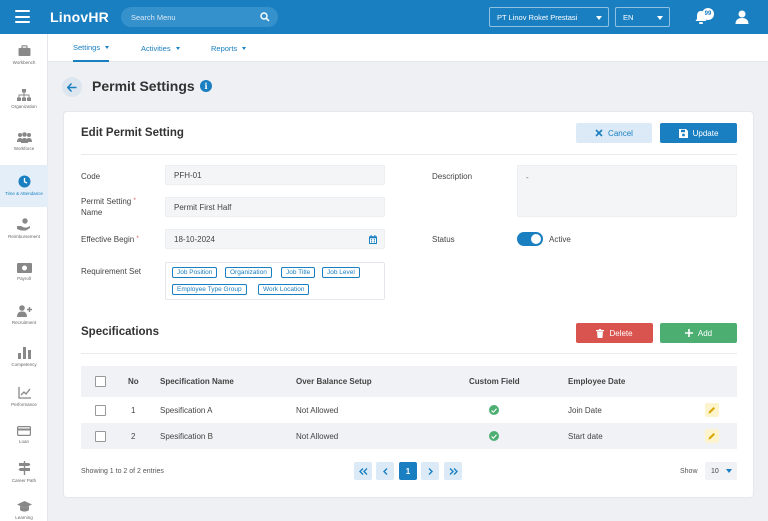 This screenshot has width=768, height=521. Describe the element at coordinates (24, 315) in the screenshot. I see `sidebar-item-recruitment: Recruitment` at that location.